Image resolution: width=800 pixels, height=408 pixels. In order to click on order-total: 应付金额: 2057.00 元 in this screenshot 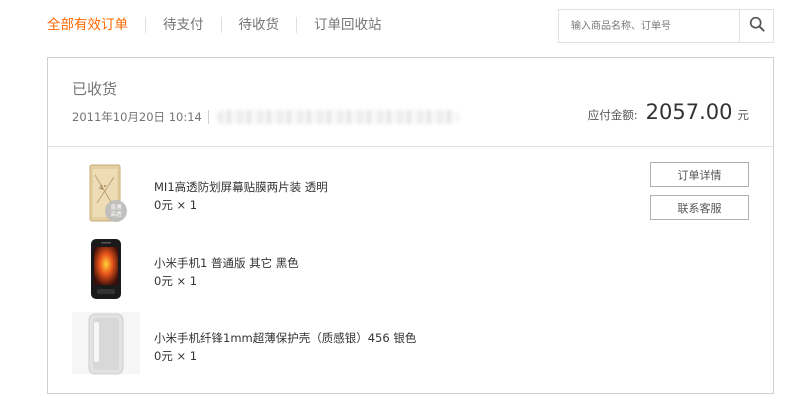, I will do `click(668, 112)`.